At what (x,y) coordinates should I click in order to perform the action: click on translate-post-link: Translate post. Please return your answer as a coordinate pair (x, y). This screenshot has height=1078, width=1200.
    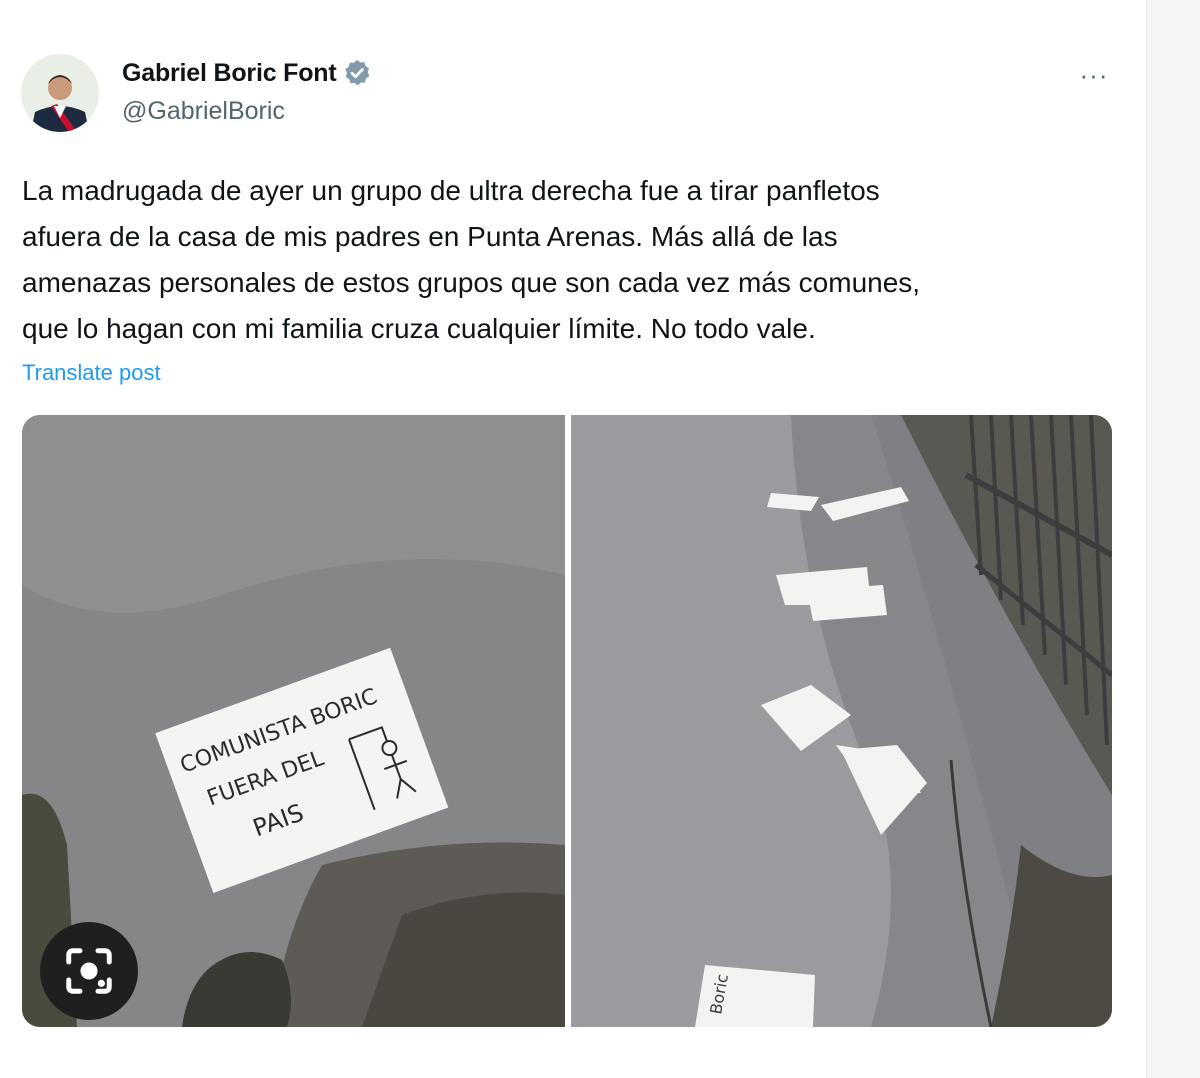
    Looking at the image, I should click on (91, 373).